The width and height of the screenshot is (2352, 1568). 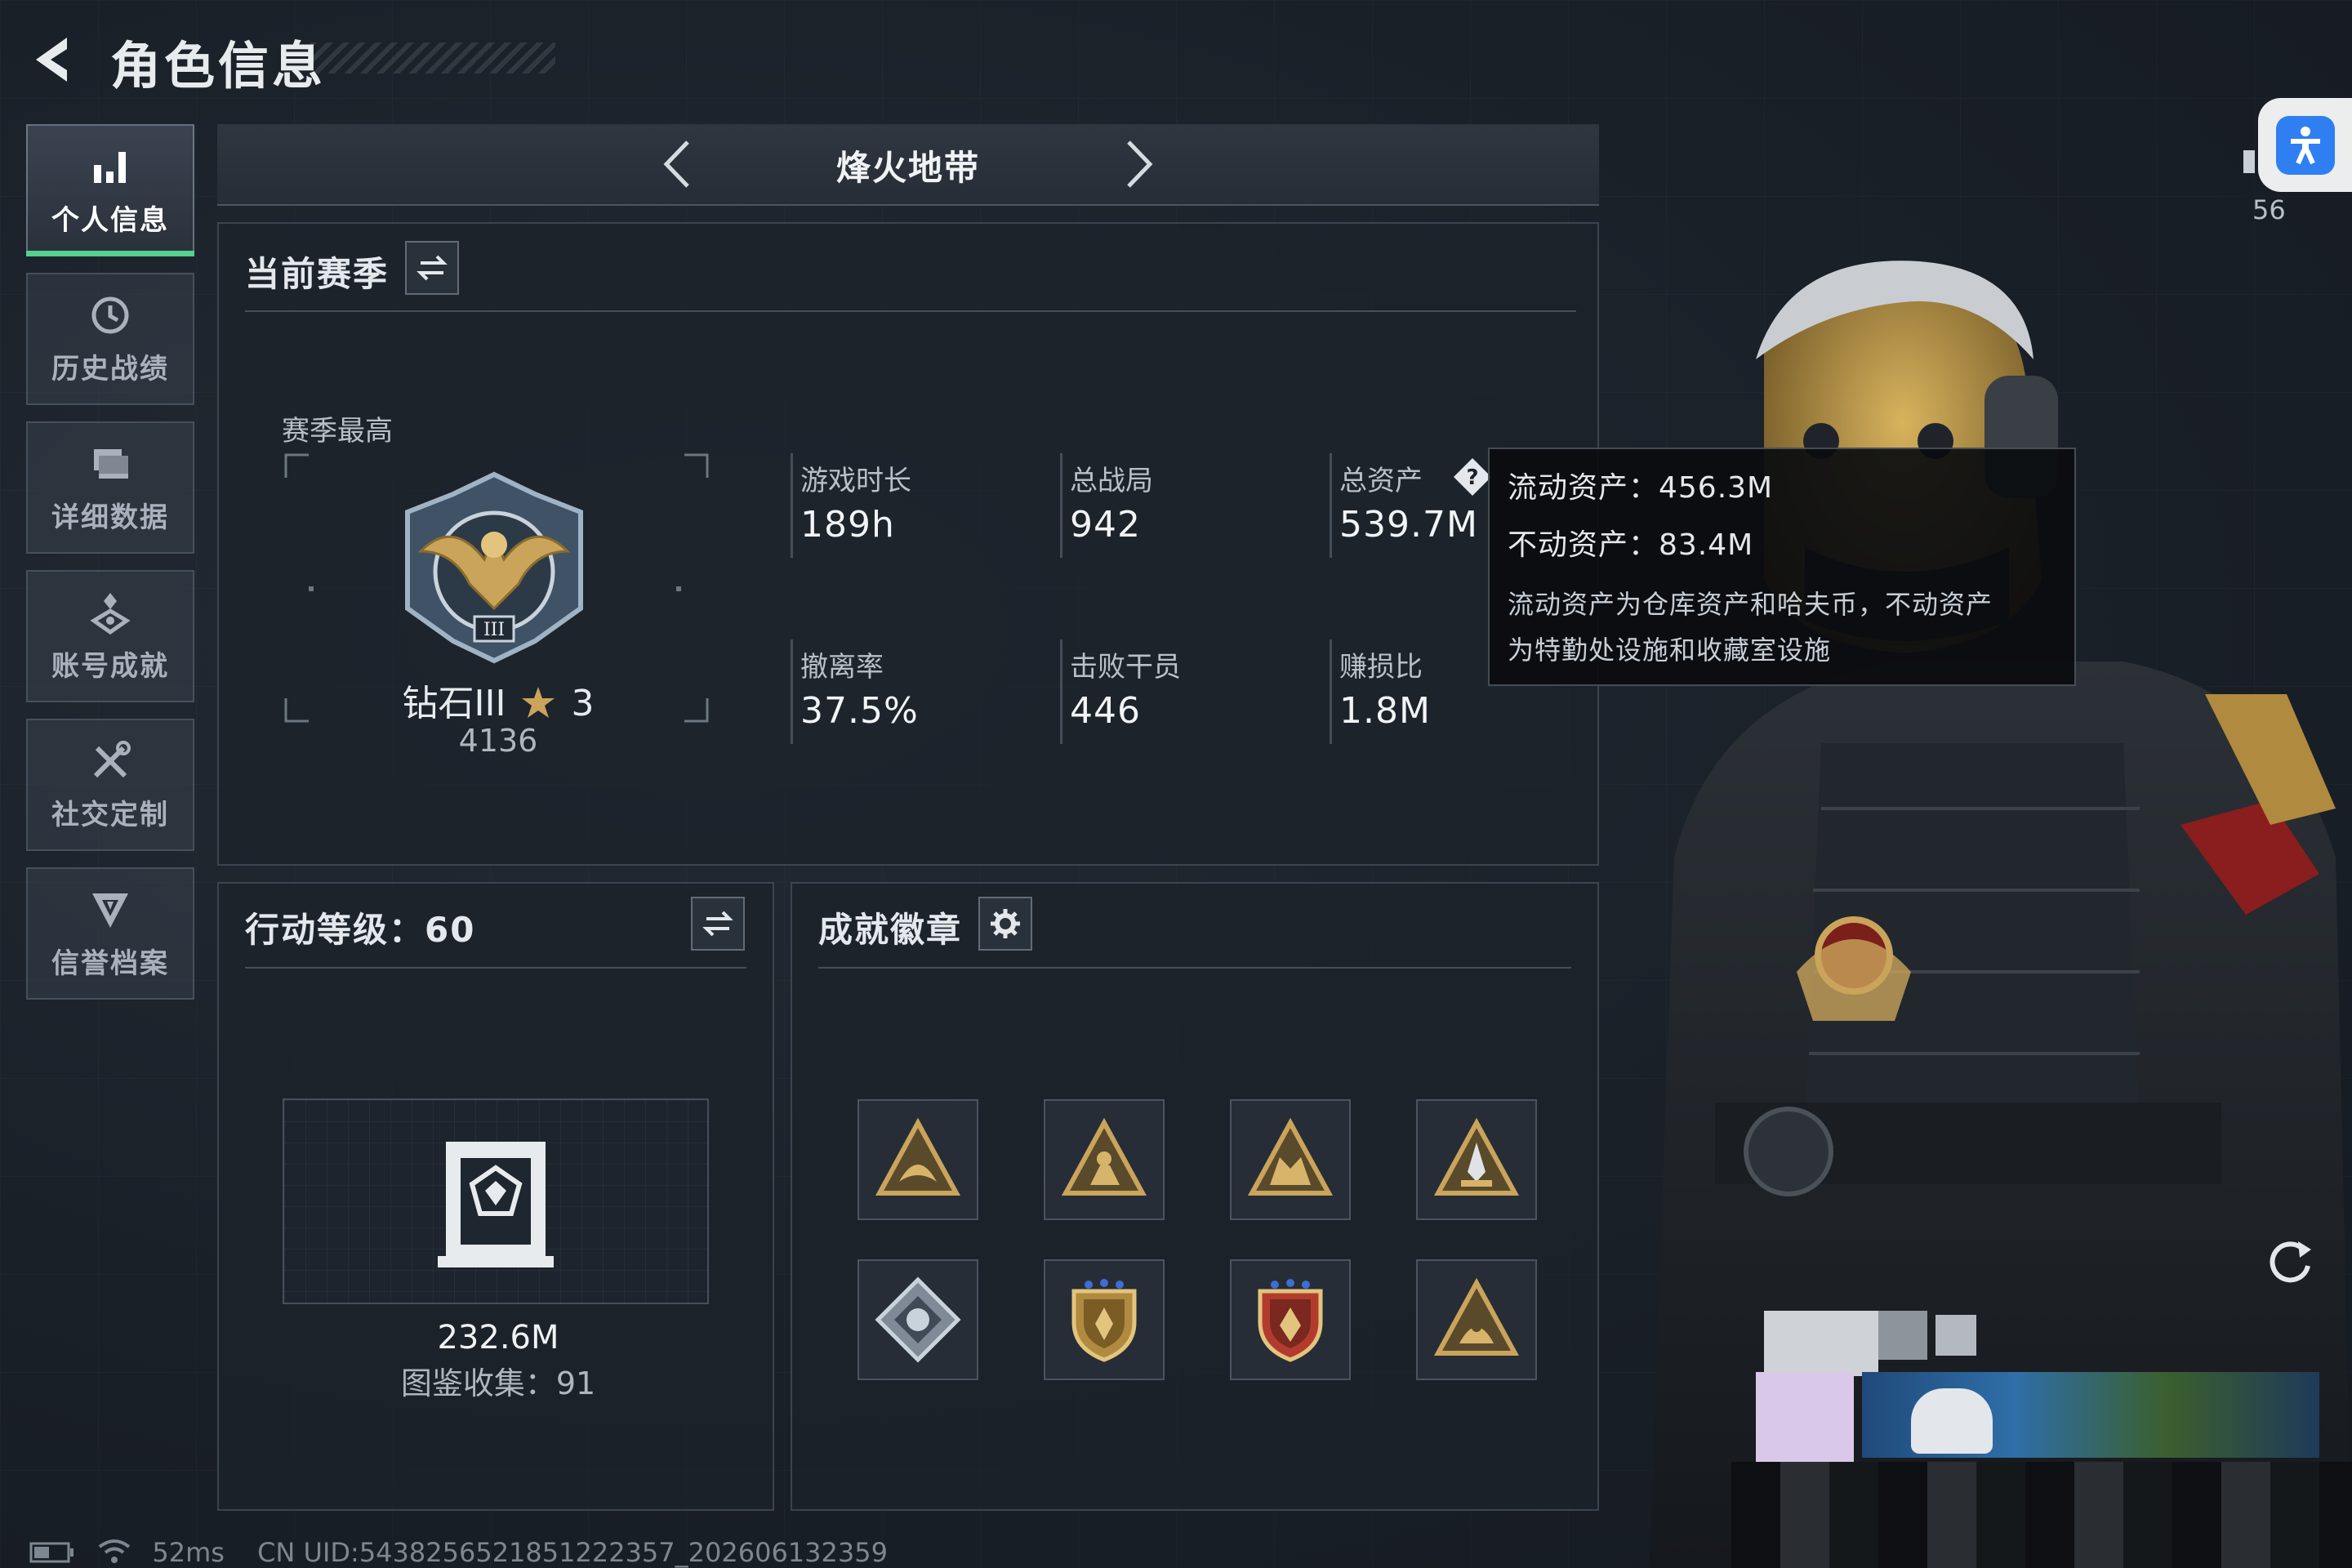 What do you see at coordinates (1670, 650) in the screenshot?
I see `tooltip-description-line: 为特勤处设施和收藏室设施` at bounding box center [1670, 650].